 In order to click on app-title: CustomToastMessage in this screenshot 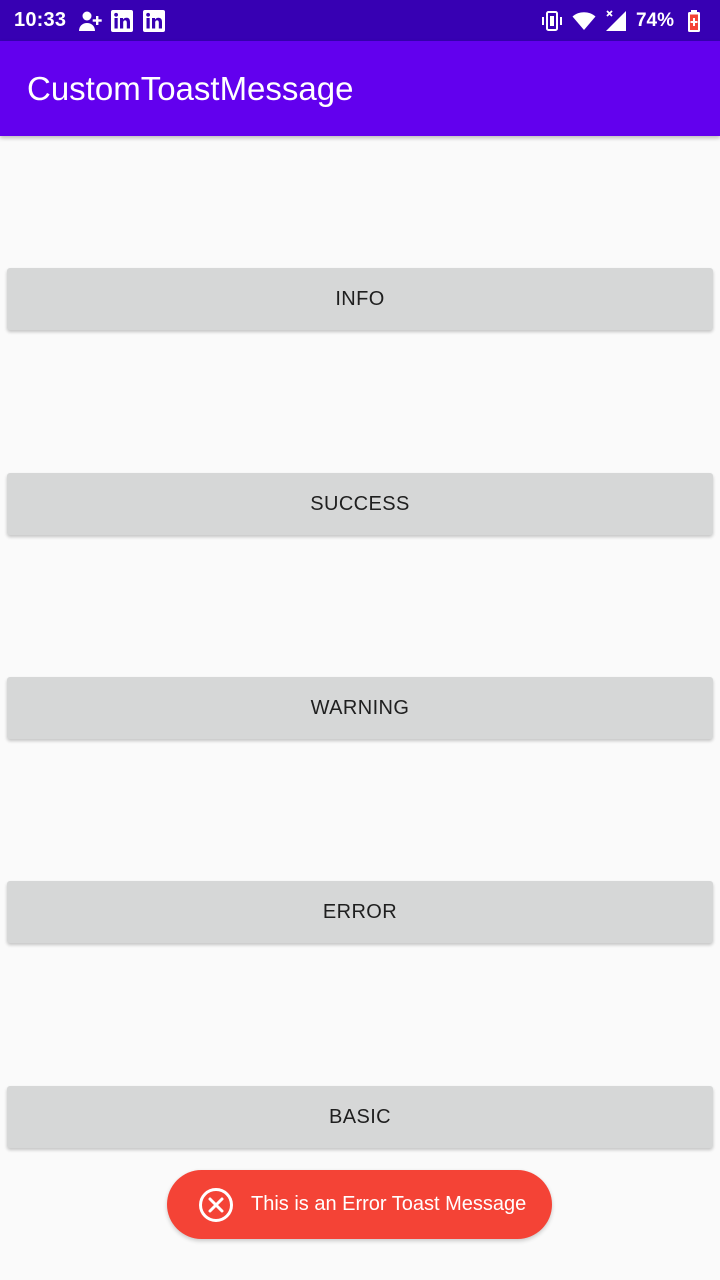, I will do `click(190, 88)`.